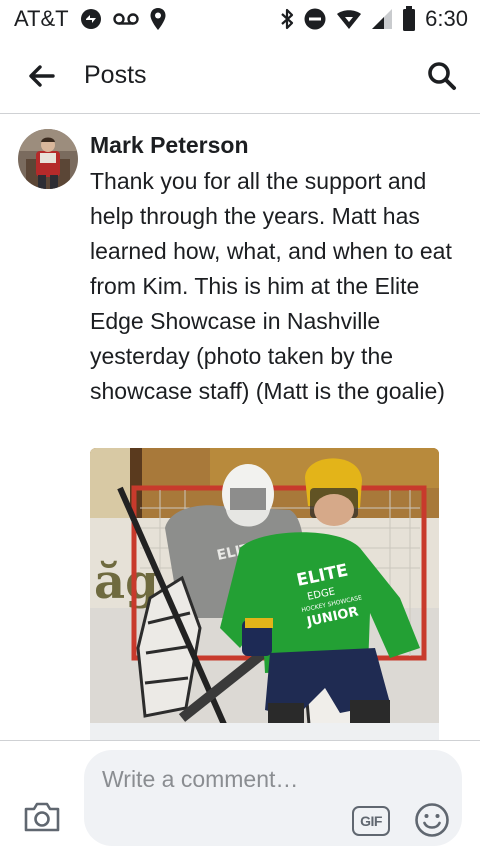 The image size is (480, 854). I want to click on emoji-icon, so click(432, 820).